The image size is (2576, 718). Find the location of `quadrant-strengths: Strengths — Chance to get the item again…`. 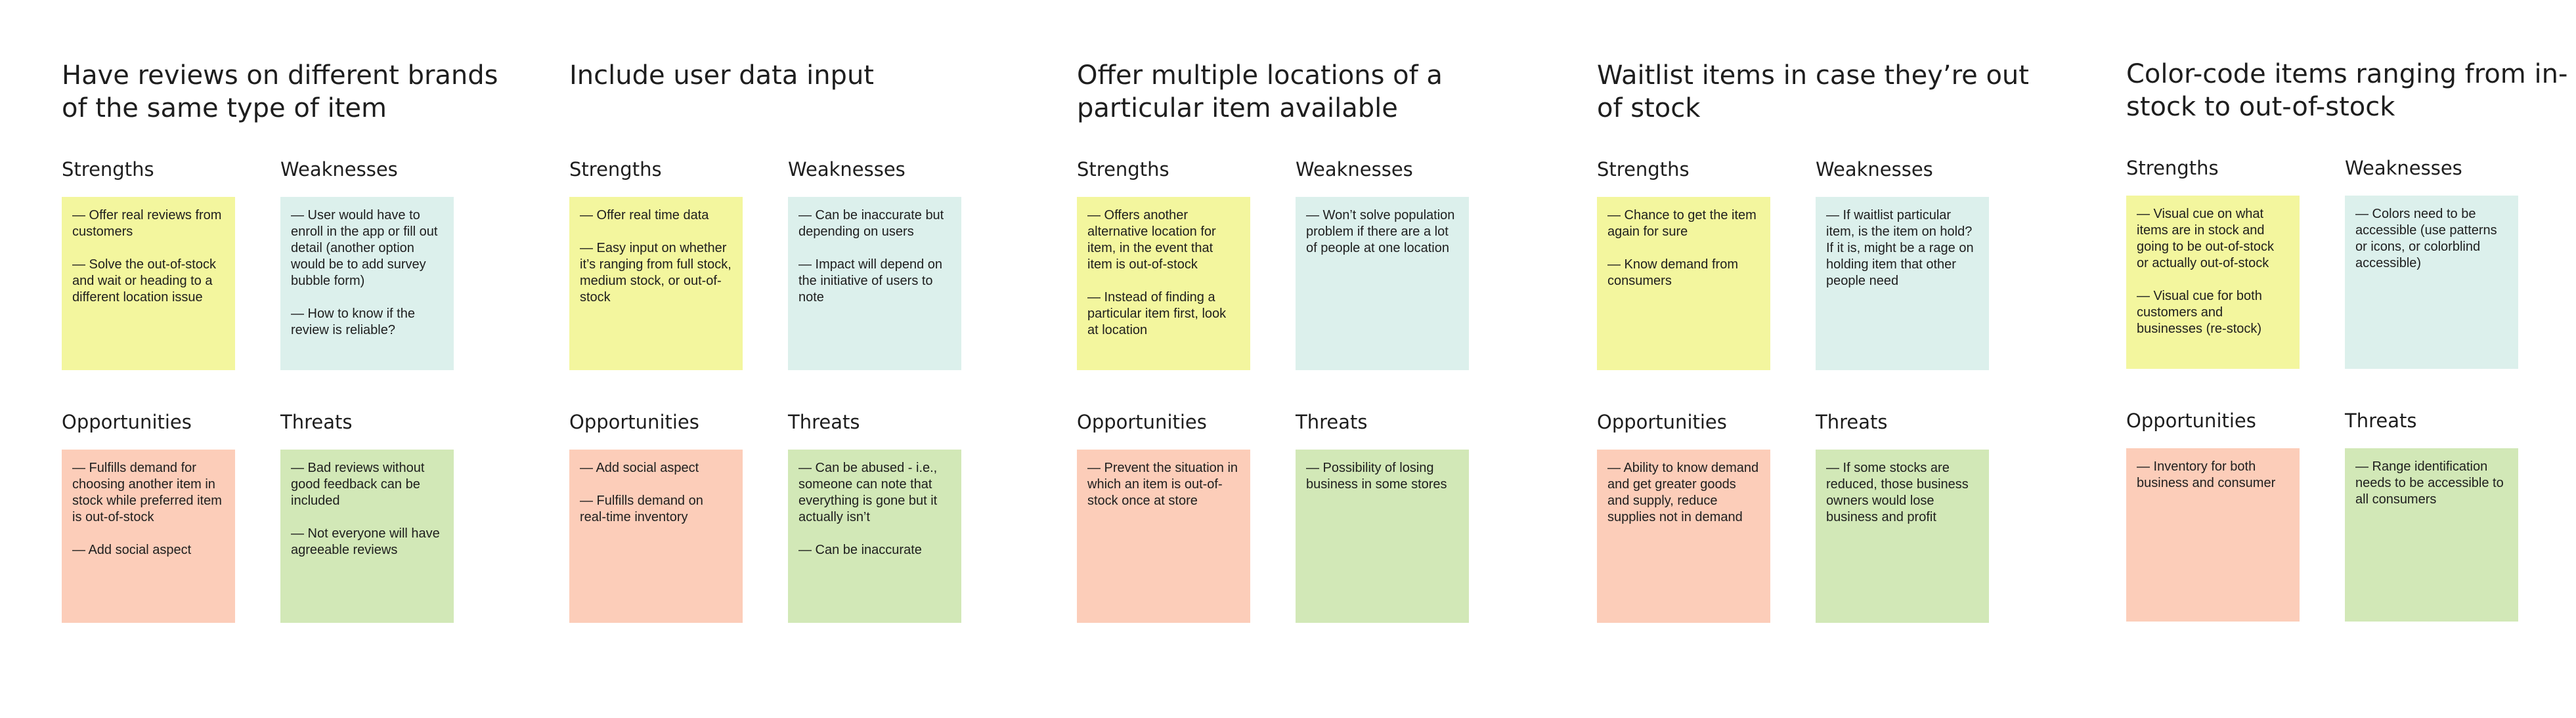

quadrant-strengths: Strengths — Chance to get the item again… is located at coordinates (1684, 264).